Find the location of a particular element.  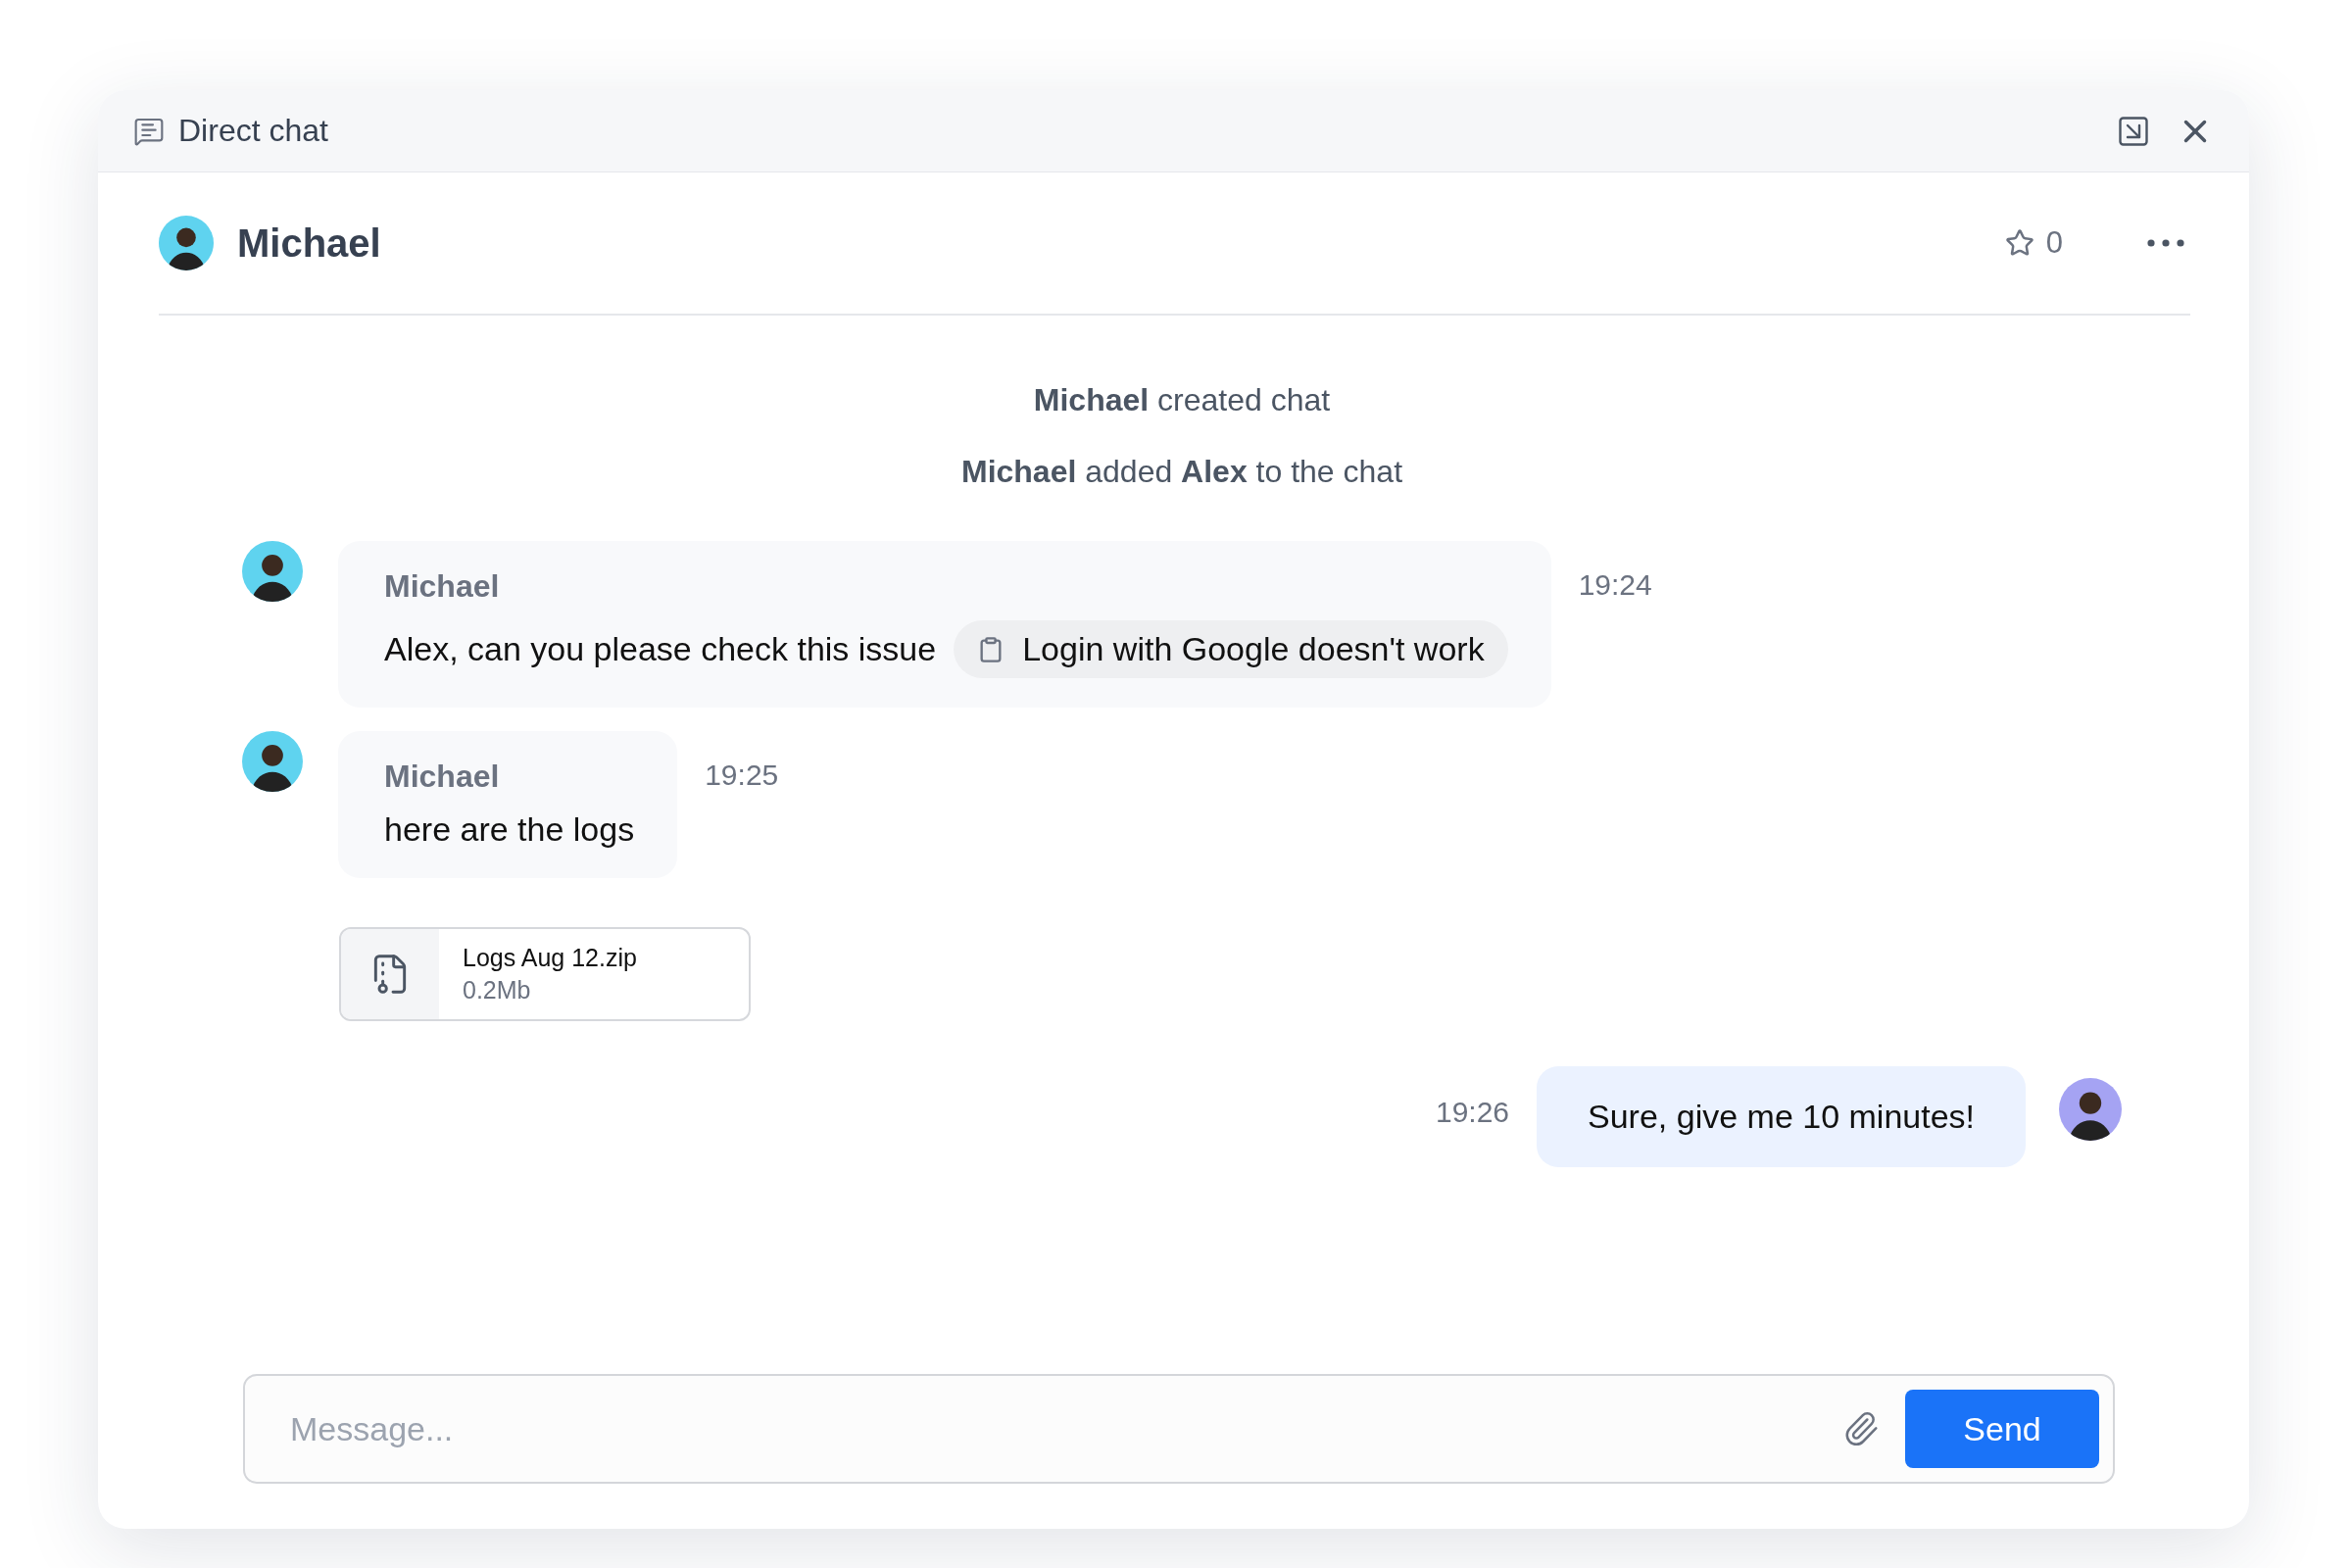

message-text: Alex, can you please check this issue is located at coordinates (660, 649).